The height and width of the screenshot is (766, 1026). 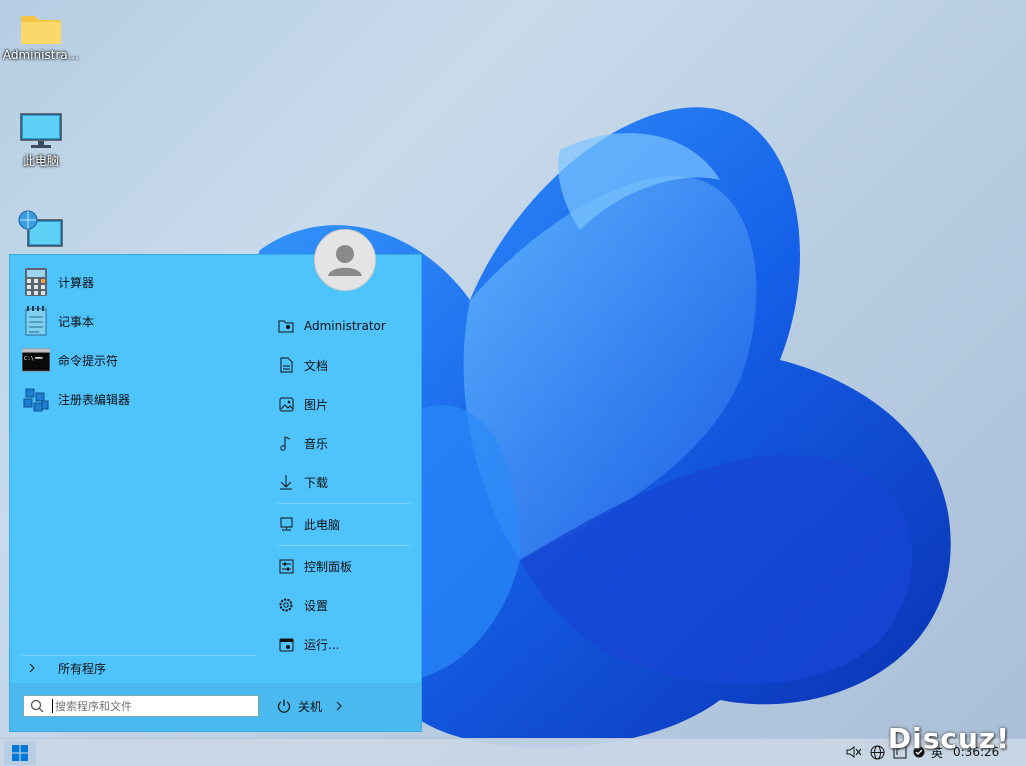 I want to click on app-item-regedit: 注册表编辑器, so click(x=142, y=399).